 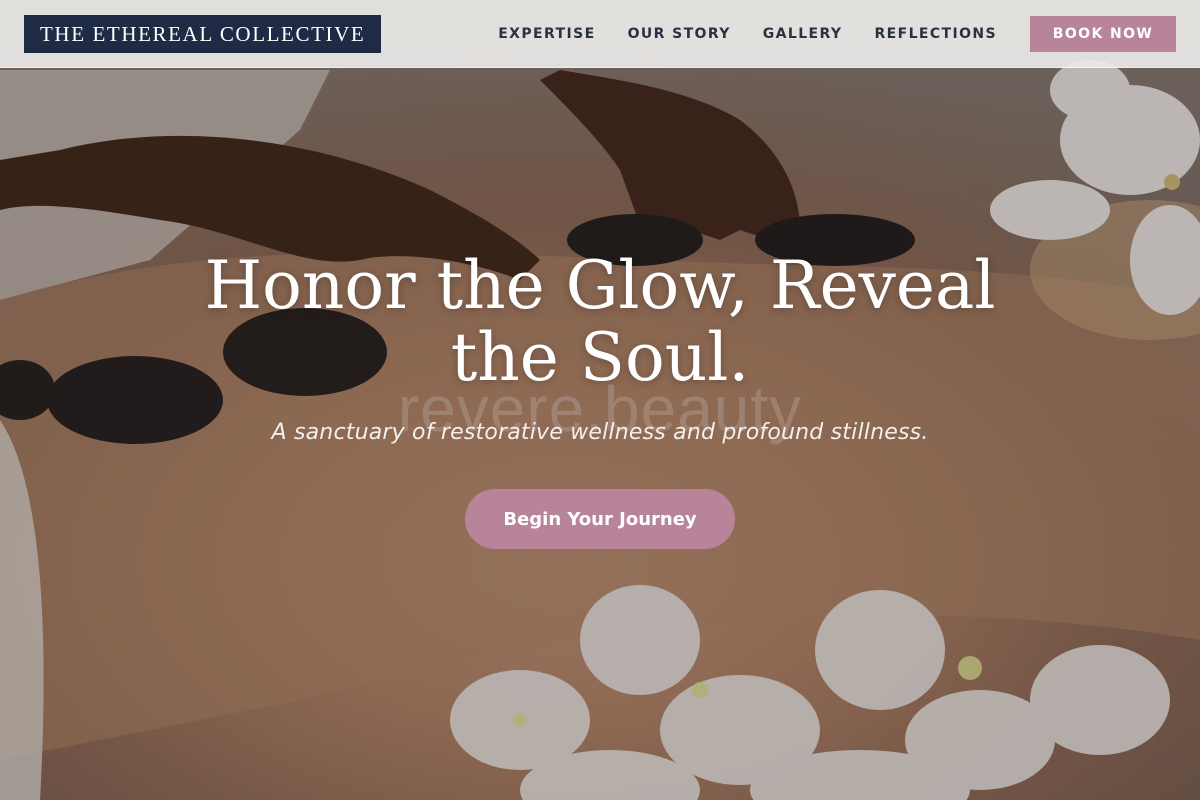 I want to click on book-now-button: BOOK NOW, so click(x=1103, y=33).